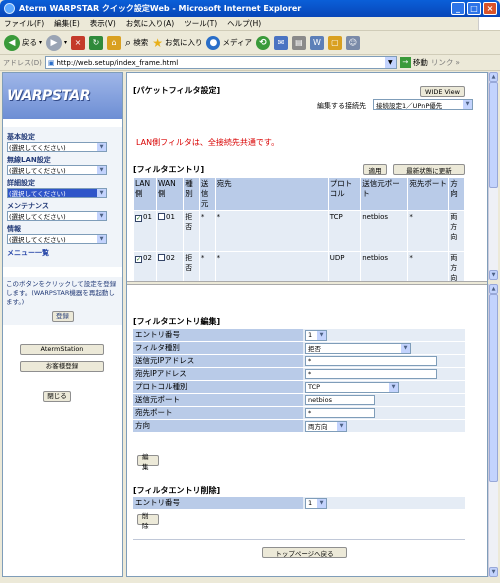 Image resolution: width=500 pixels, height=583 pixels. I want to click on entry-no-select: 1 ▼, so click(316, 335).